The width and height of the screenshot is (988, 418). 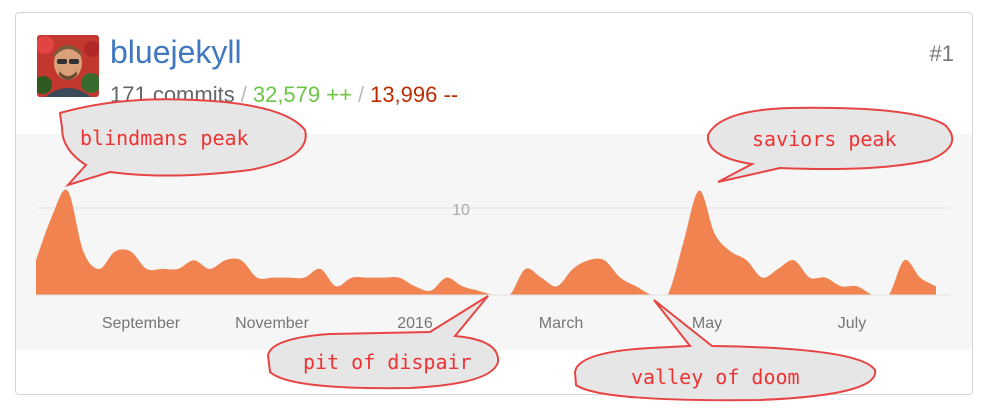 What do you see at coordinates (164, 138) in the screenshot?
I see `callout-label: blindmans peak` at bounding box center [164, 138].